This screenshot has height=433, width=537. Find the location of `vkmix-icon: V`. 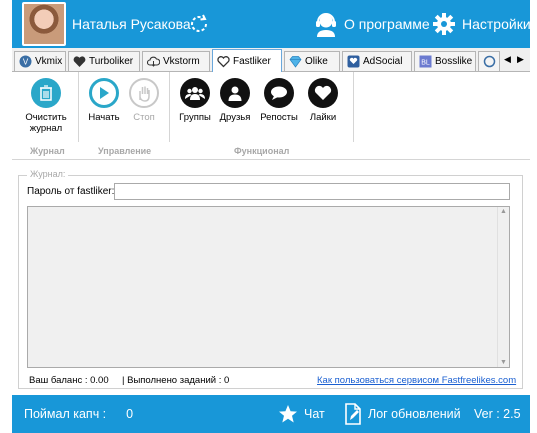

vkmix-icon: V is located at coordinates (25, 61).